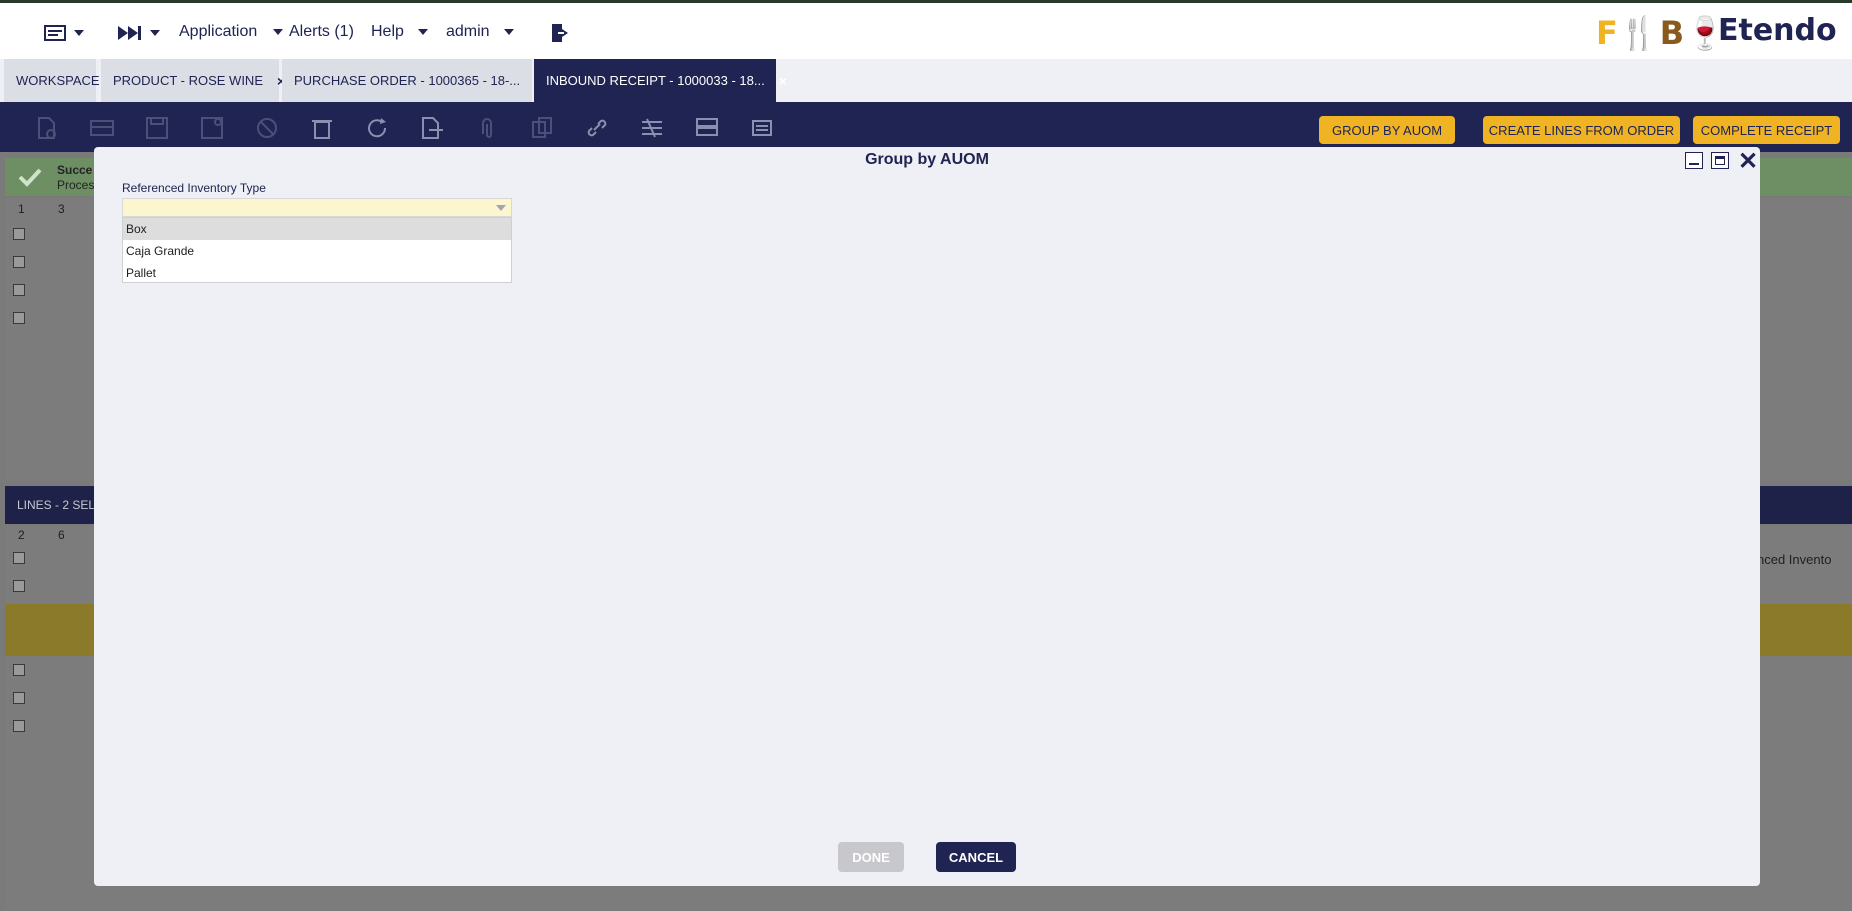 Image resolution: width=1852 pixels, height=911 pixels. I want to click on delete-icon, so click(322, 128).